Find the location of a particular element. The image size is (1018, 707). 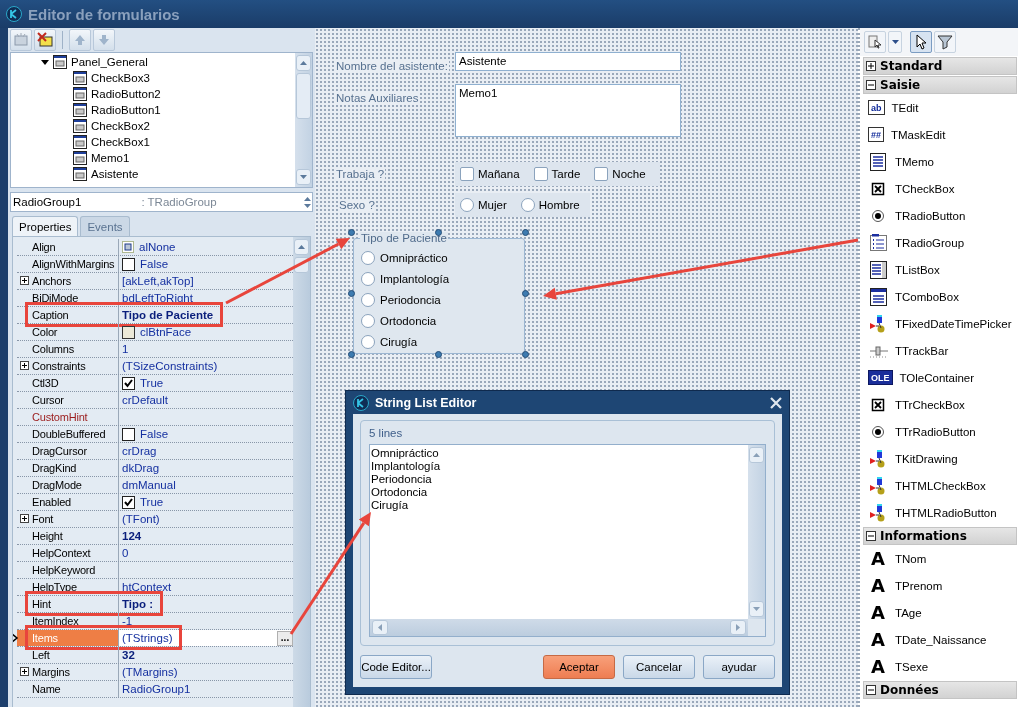

tree-item: Asistente is located at coordinates (153, 174).